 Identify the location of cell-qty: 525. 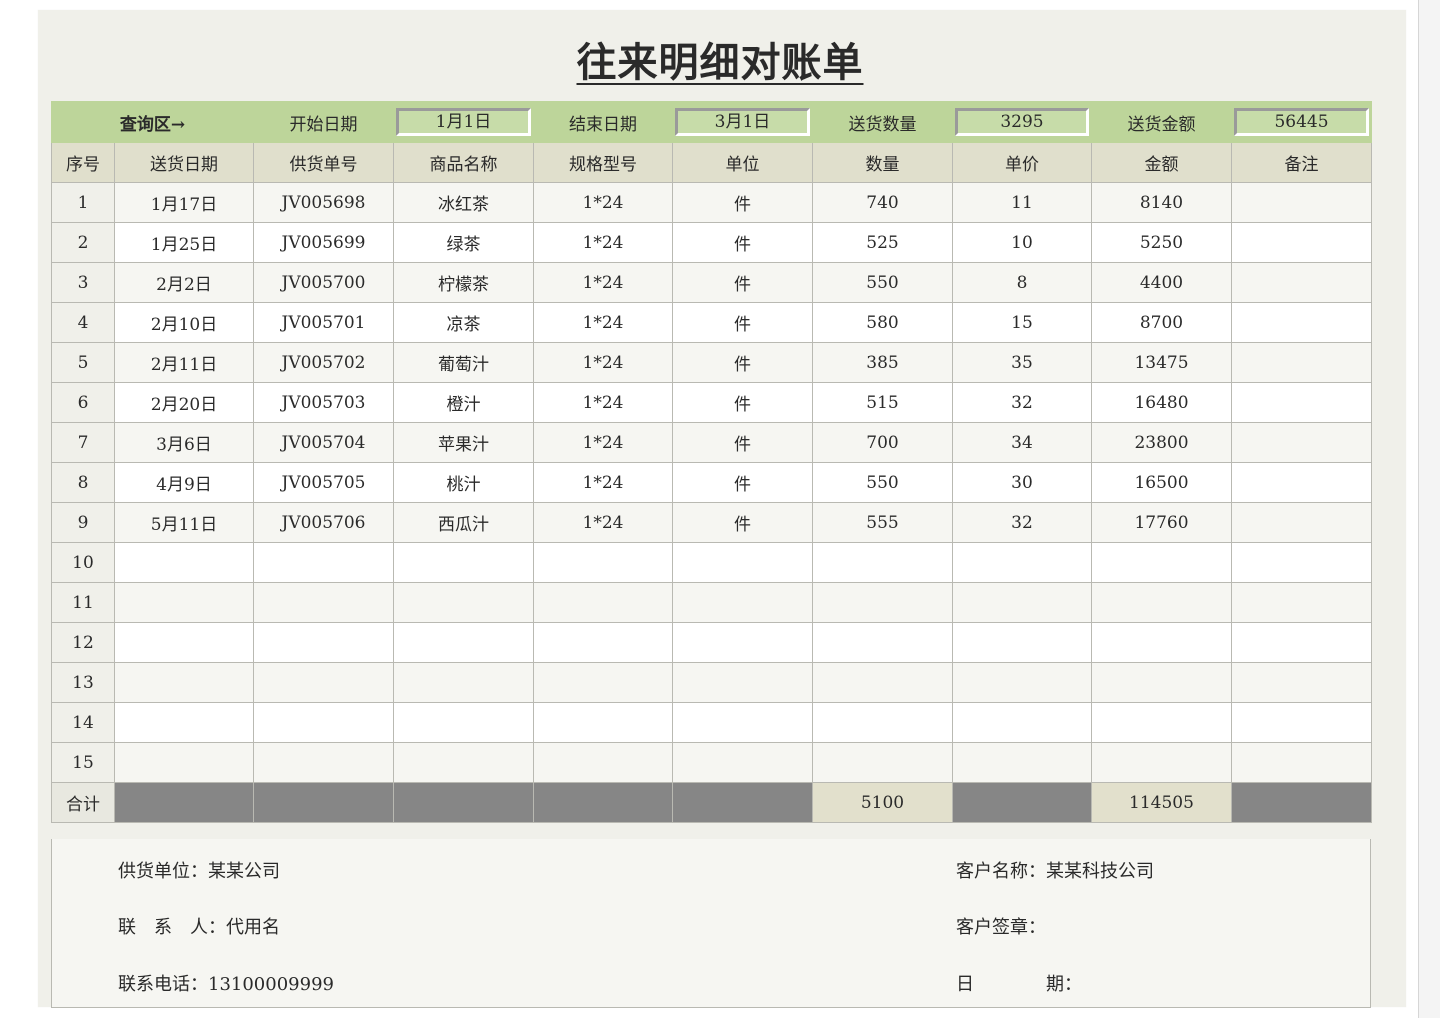
(882, 242).